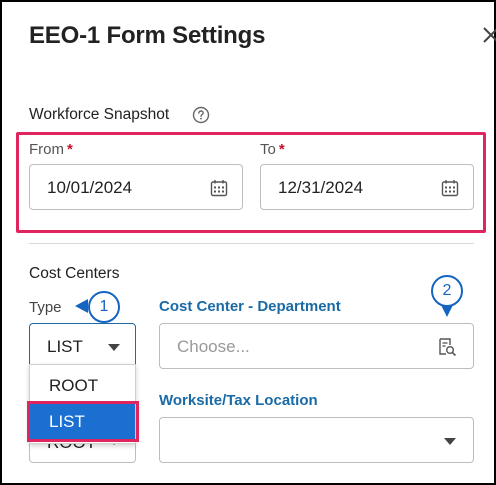 This screenshot has width=496, height=485. Describe the element at coordinates (488, 35) in the screenshot. I see `close-icon` at that location.